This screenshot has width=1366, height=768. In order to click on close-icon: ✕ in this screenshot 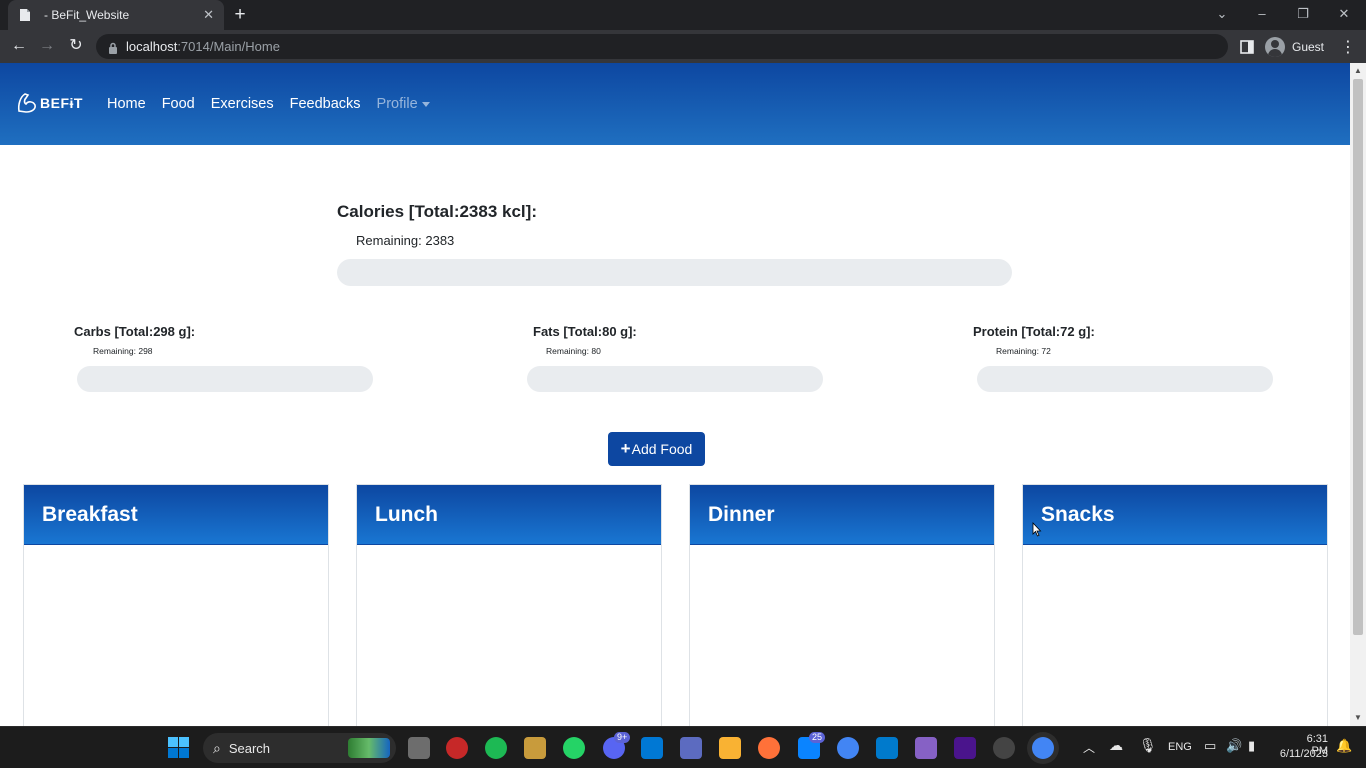, I will do `click(208, 15)`.